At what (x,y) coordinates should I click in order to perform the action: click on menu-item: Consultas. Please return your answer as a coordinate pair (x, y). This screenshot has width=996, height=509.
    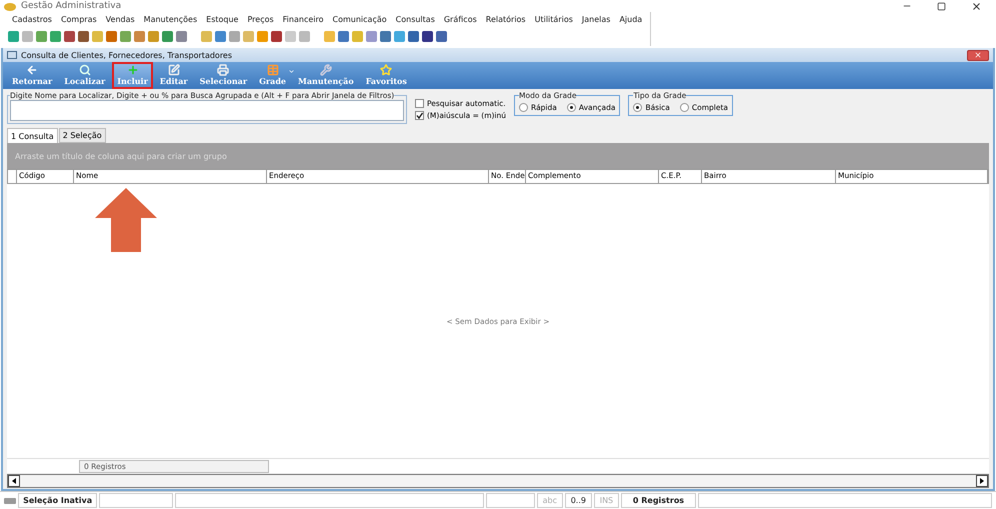
    Looking at the image, I should click on (415, 19).